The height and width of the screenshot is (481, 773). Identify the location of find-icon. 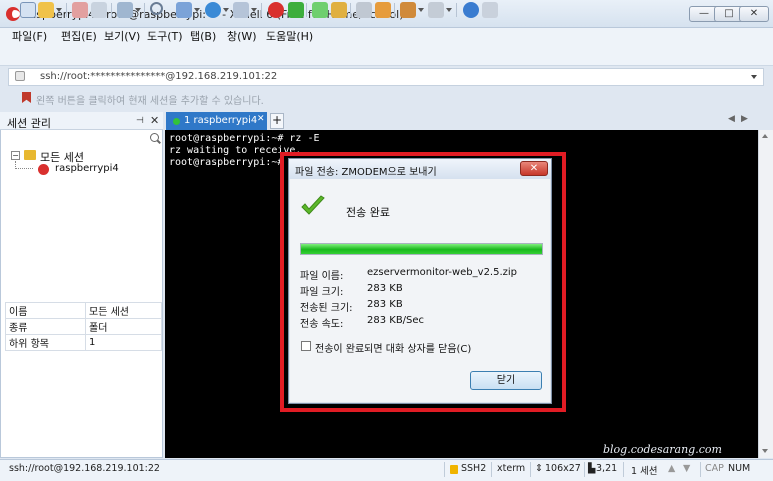
(156, 8).